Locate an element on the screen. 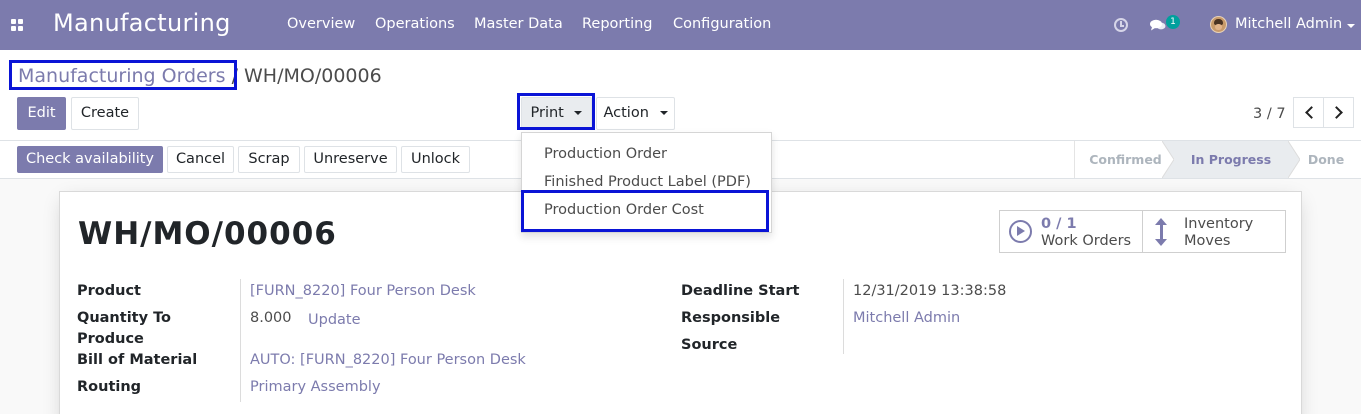  app-title: Manufacturing is located at coordinates (142, 23).